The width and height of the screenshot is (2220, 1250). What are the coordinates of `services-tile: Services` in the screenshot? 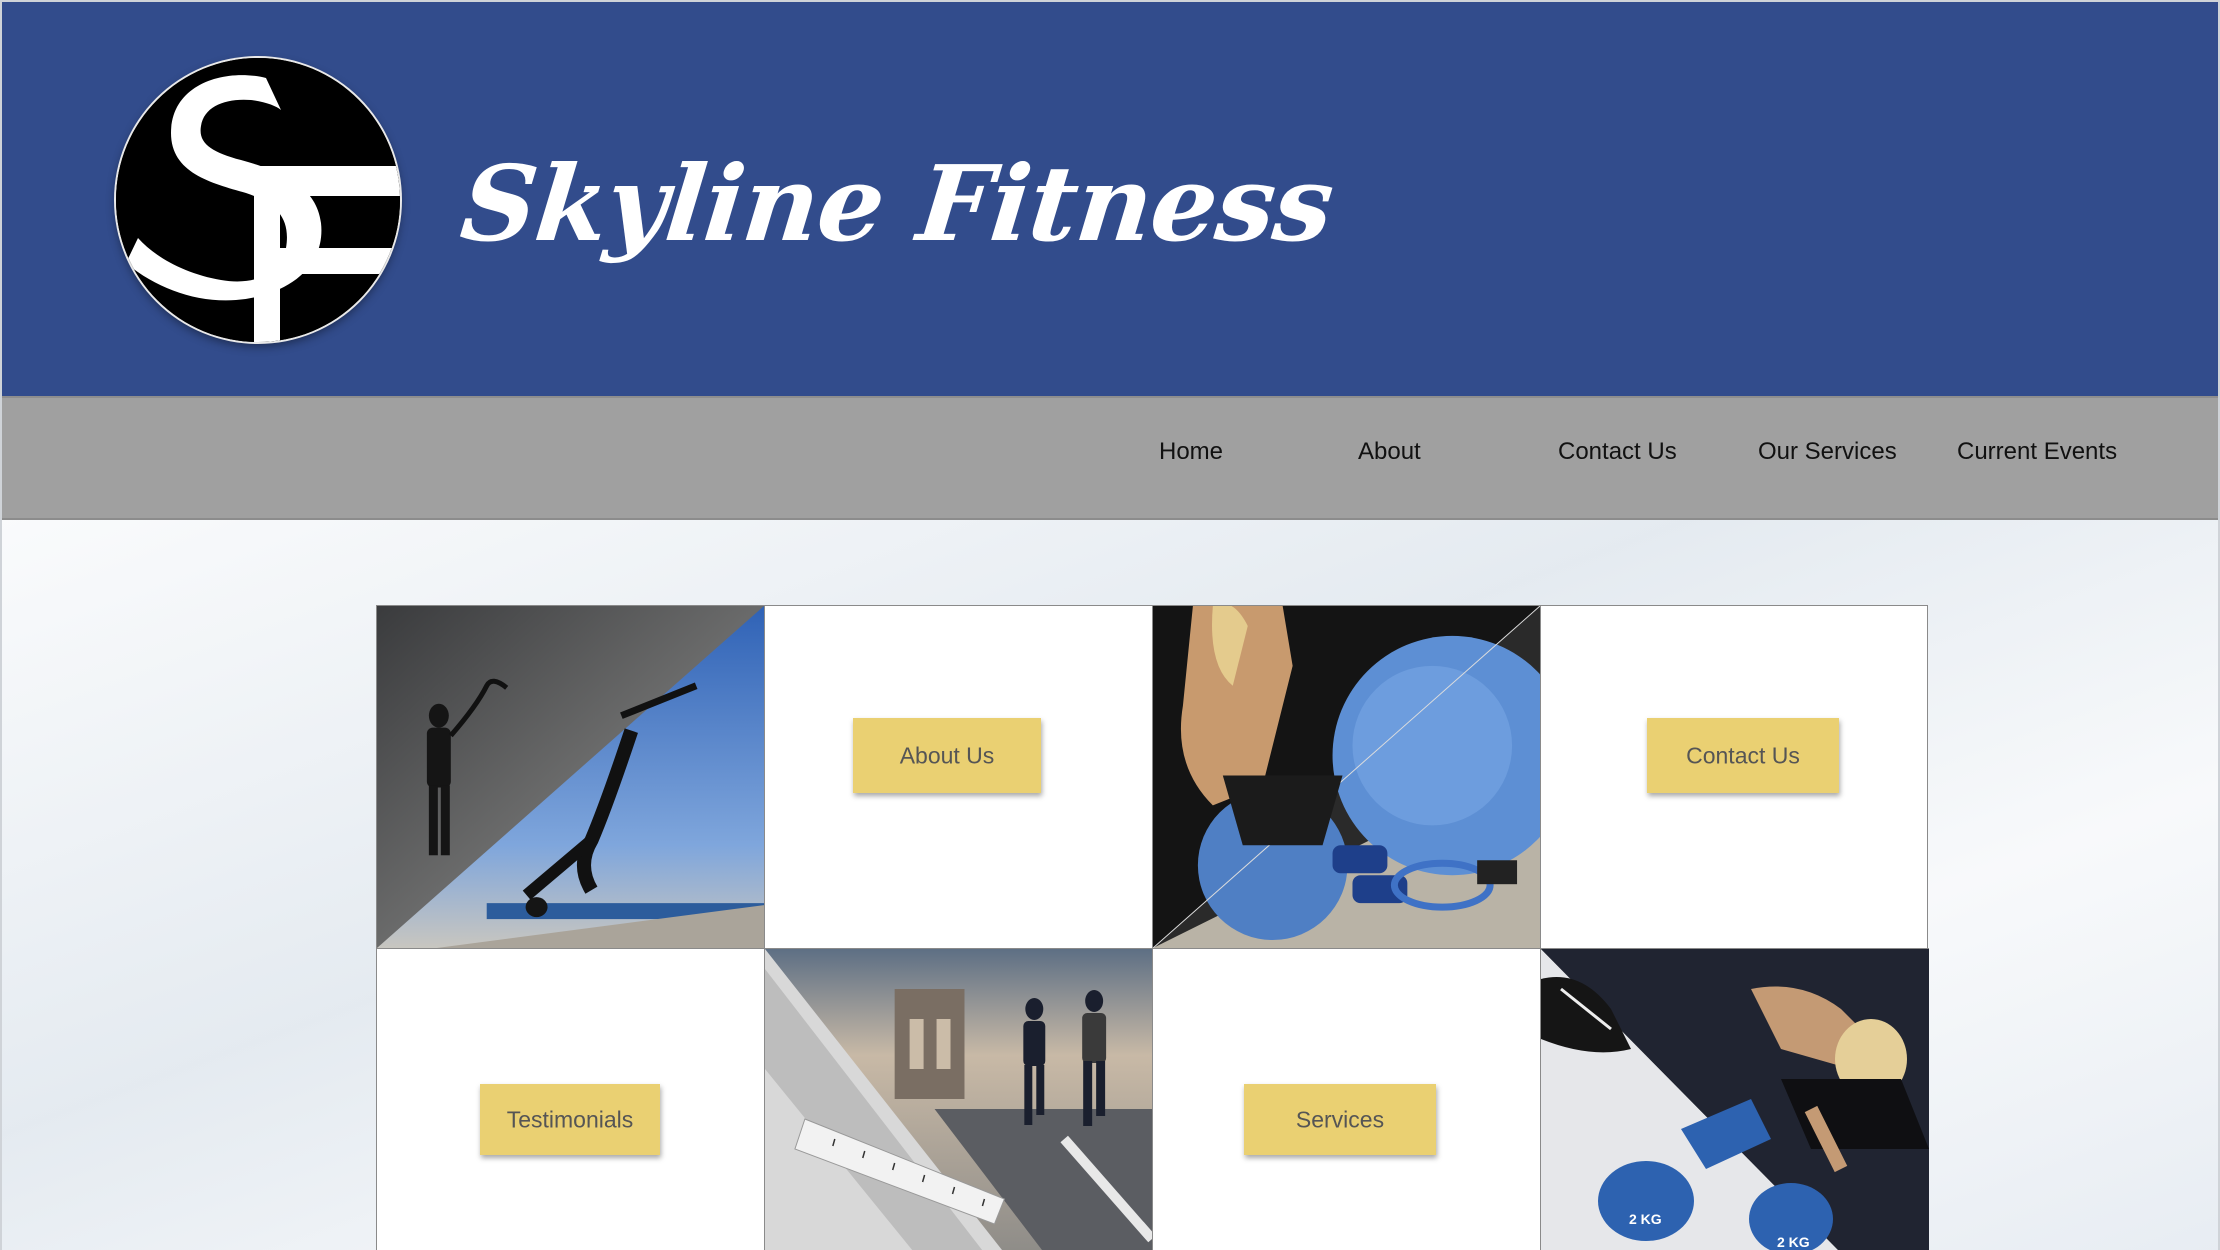 It's located at (1347, 1099).